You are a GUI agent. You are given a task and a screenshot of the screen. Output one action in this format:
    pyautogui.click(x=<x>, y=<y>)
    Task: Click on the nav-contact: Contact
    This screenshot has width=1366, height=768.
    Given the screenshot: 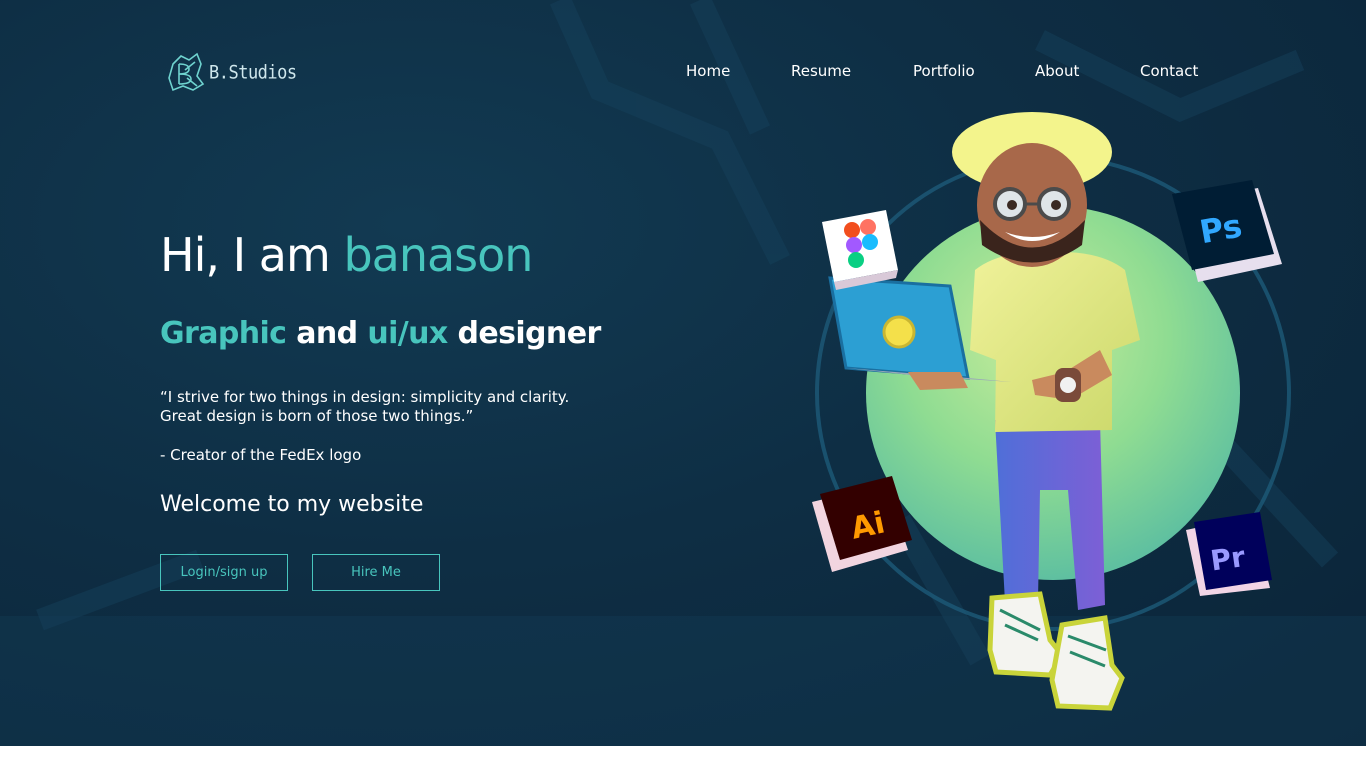 What is the action you would take?
    pyautogui.click(x=1169, y=71)
    